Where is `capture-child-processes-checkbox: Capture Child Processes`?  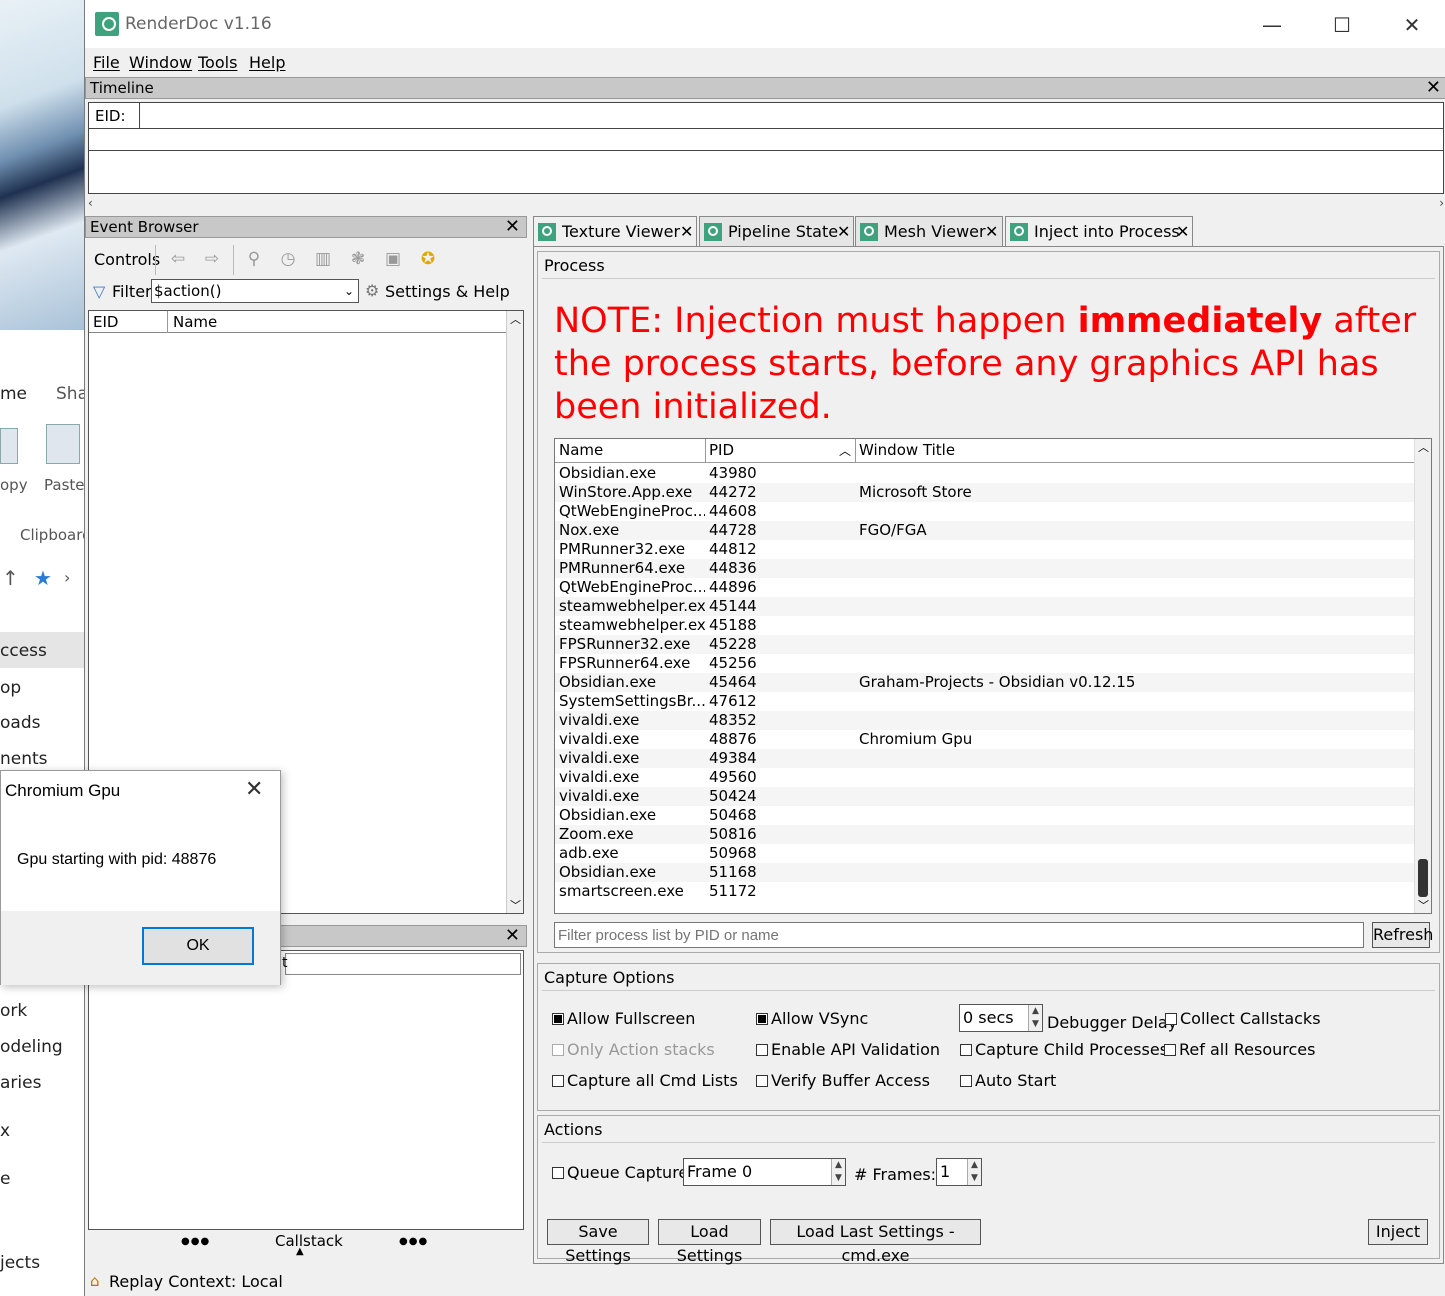 capture-child-processes-checkbox: Capture Child Processes is located at coordinates (1064, 1050).